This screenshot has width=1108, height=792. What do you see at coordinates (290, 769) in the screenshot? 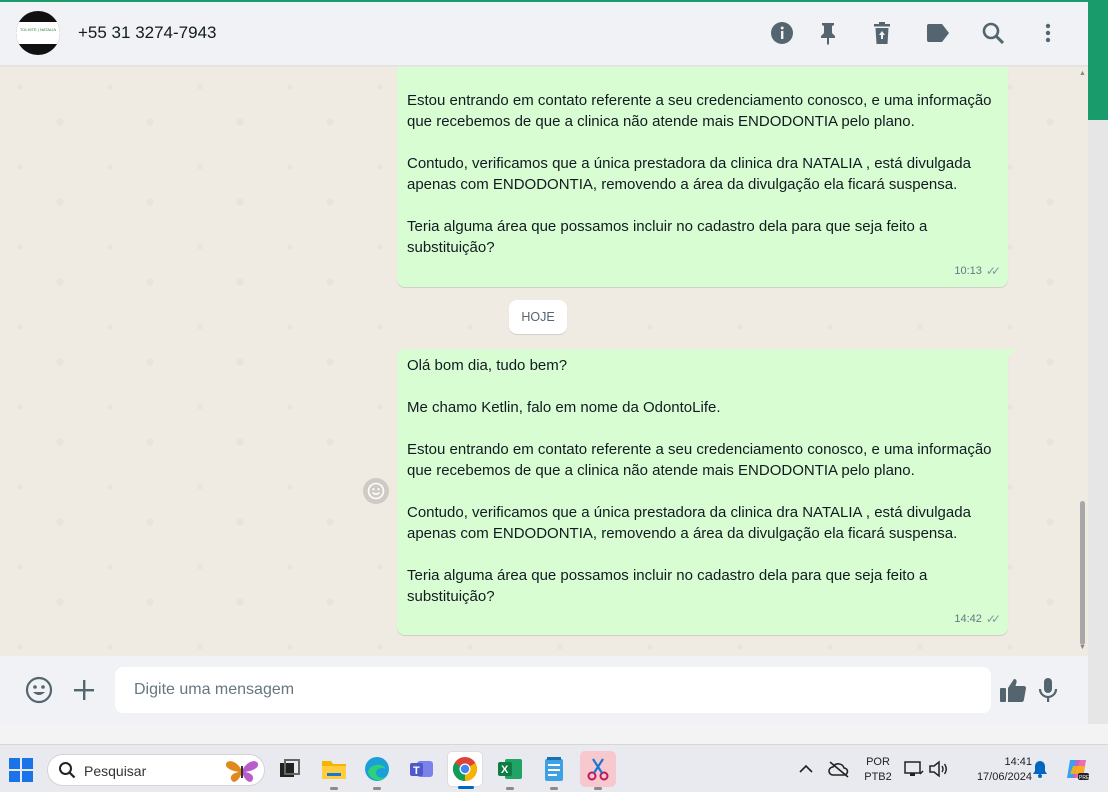
I see `task-view-button` at bounding box center [290, 769].